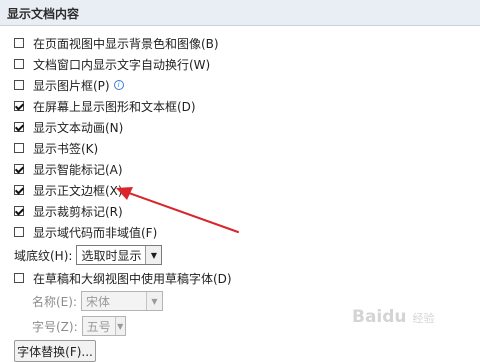 The width and height of the screenshot is (480, 362). What do you see at coordinates (111, 255) in the screenshot?
I see `field-shading-value: 选取时显示` at bounding box center [111, 255].